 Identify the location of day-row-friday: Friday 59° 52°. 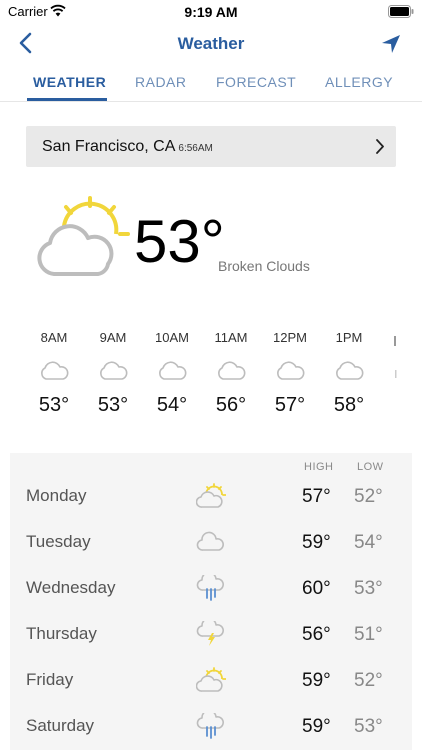
(211, 684).